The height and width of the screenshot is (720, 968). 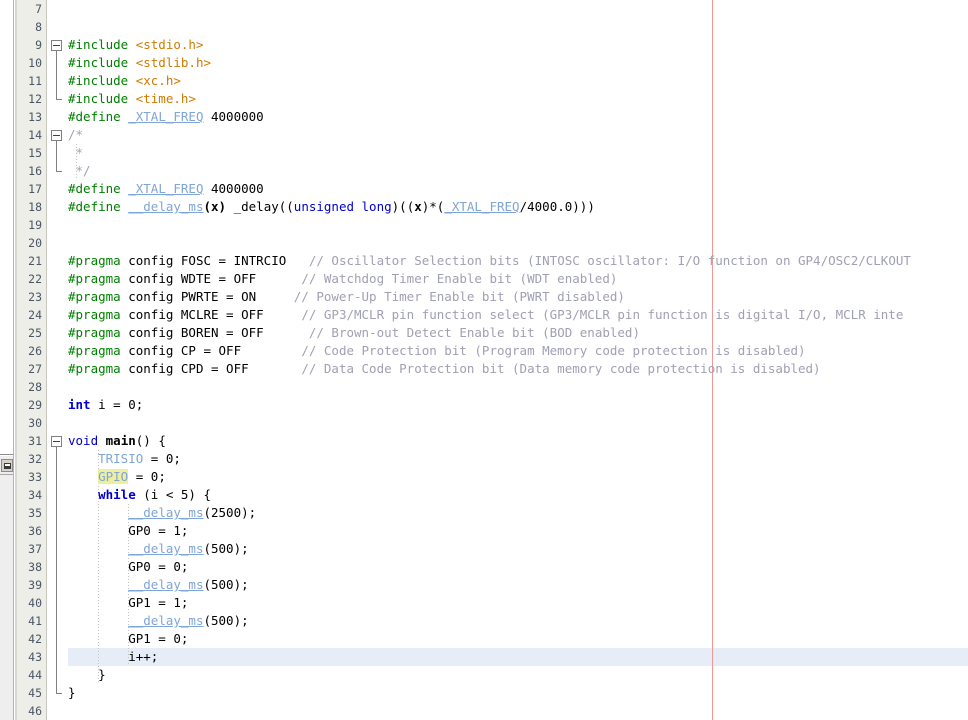 I want to click on line-number: 14, so click(x=28, y=135).